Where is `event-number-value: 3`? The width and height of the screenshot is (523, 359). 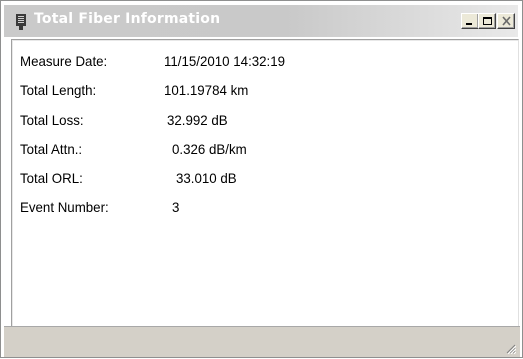 event-number-value: 3 is located at coordinates (176, 207).